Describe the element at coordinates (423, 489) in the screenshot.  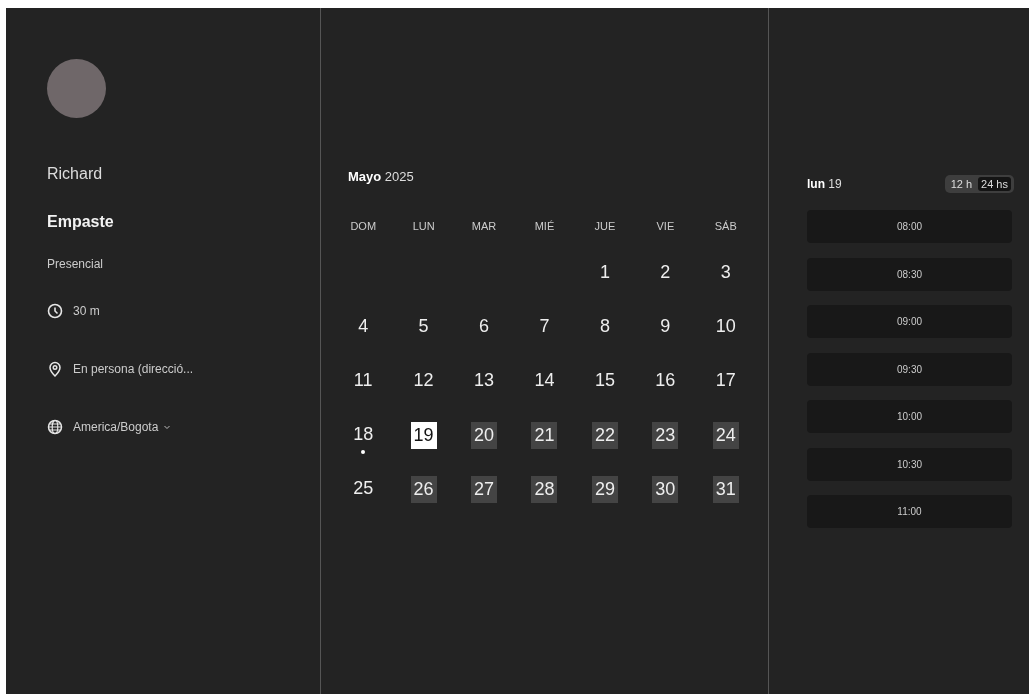
I see `calendar-day: 26` at that location.